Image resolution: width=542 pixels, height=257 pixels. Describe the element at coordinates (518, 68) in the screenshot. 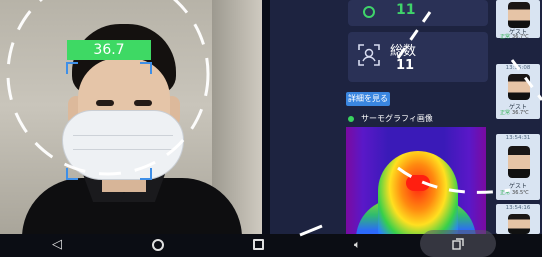

I see `history-time: 13:55:08` at that location.